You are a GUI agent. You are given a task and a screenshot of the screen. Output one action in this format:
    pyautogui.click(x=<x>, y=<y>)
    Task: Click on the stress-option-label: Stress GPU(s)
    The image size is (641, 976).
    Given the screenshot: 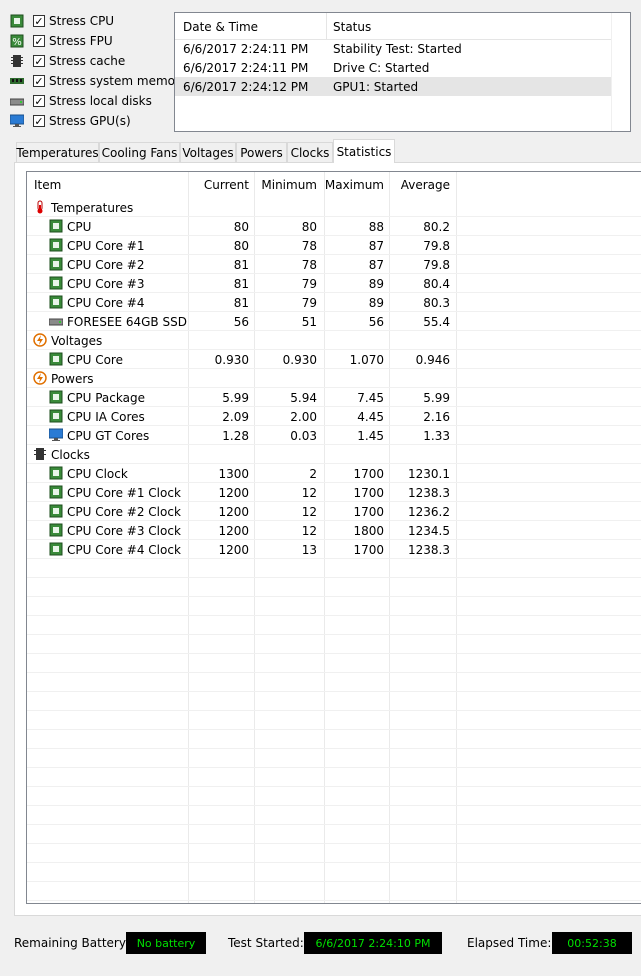 What is the action you would take?
    pyautogui.click(x=90, y=121)
    